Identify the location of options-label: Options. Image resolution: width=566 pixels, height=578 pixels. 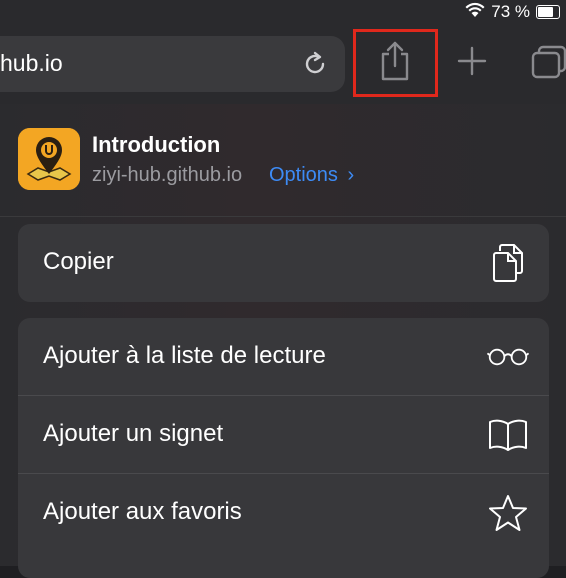
(303, 175).